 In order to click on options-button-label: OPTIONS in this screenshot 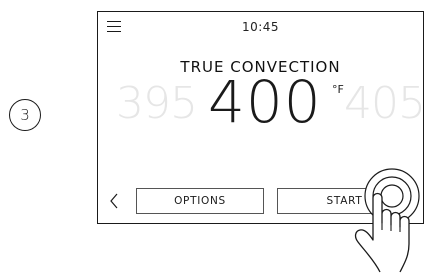, I will do `click(200, 201)`.